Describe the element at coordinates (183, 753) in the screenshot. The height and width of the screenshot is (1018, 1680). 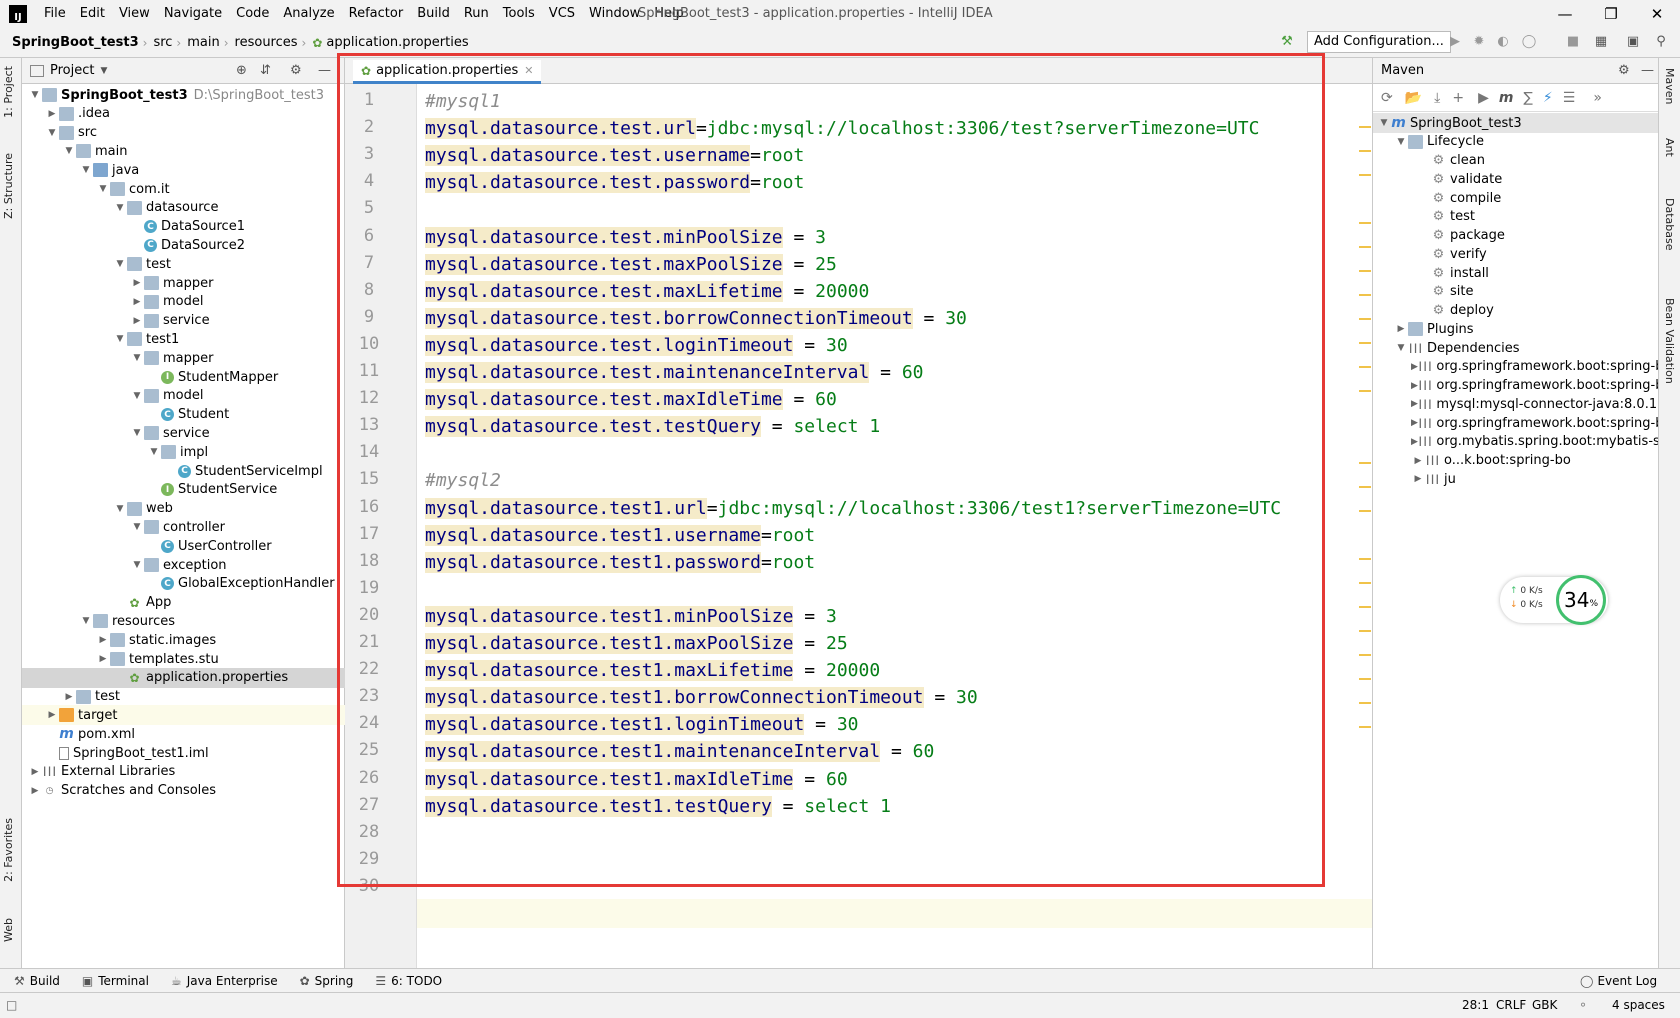
I see `tree-item-springboot-test1-iml: SpringBoot_test1.iml` at that location.